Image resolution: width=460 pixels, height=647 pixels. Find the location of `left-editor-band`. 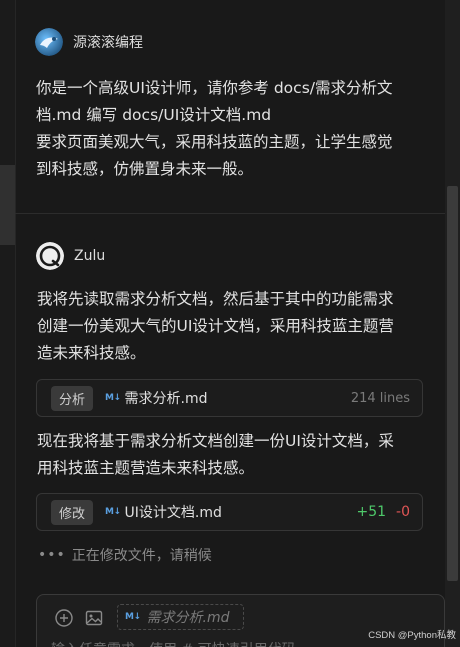

left-editor-band is located at coordinates (7, 205).